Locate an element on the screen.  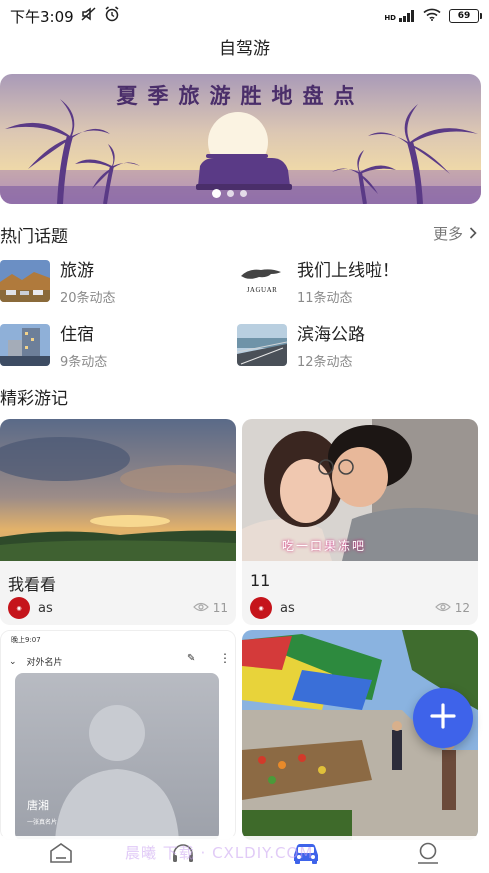
plus-icon is located at coordinates (443, 718).